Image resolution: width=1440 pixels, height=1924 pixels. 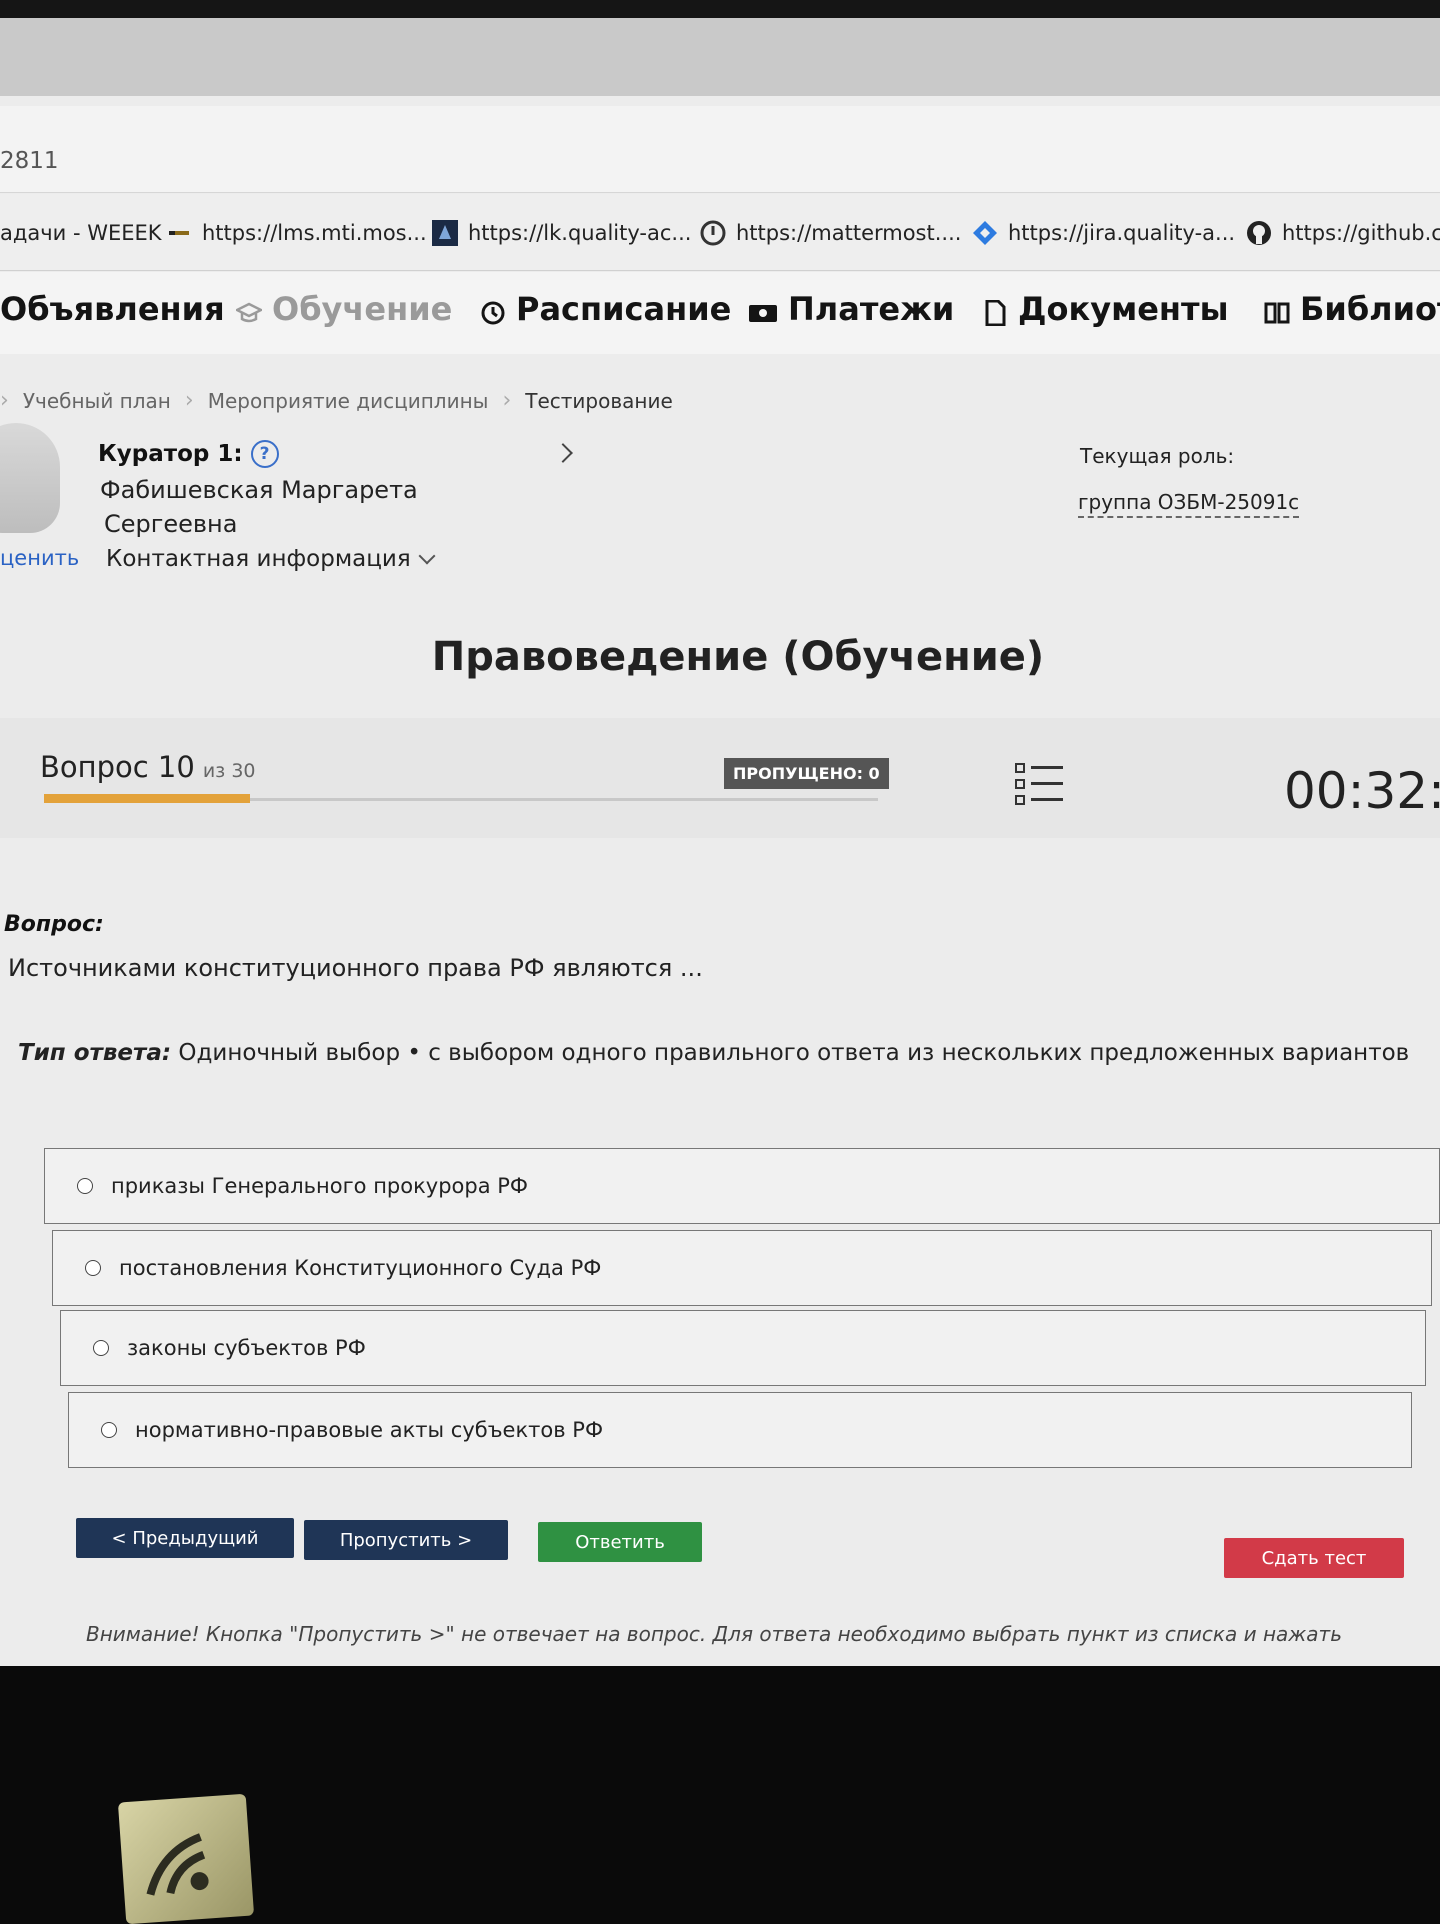 What do you see at coordinates (445, 233) in the screenshot?
I see `quality-icon` at bounding box center [445, 233].